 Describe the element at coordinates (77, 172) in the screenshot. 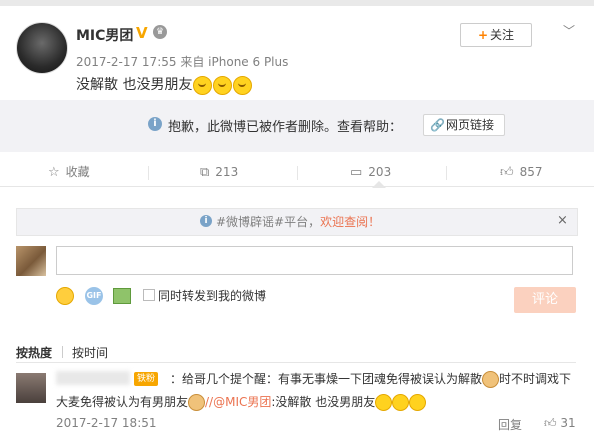

I see `favorite-label: 收藏` at that location.